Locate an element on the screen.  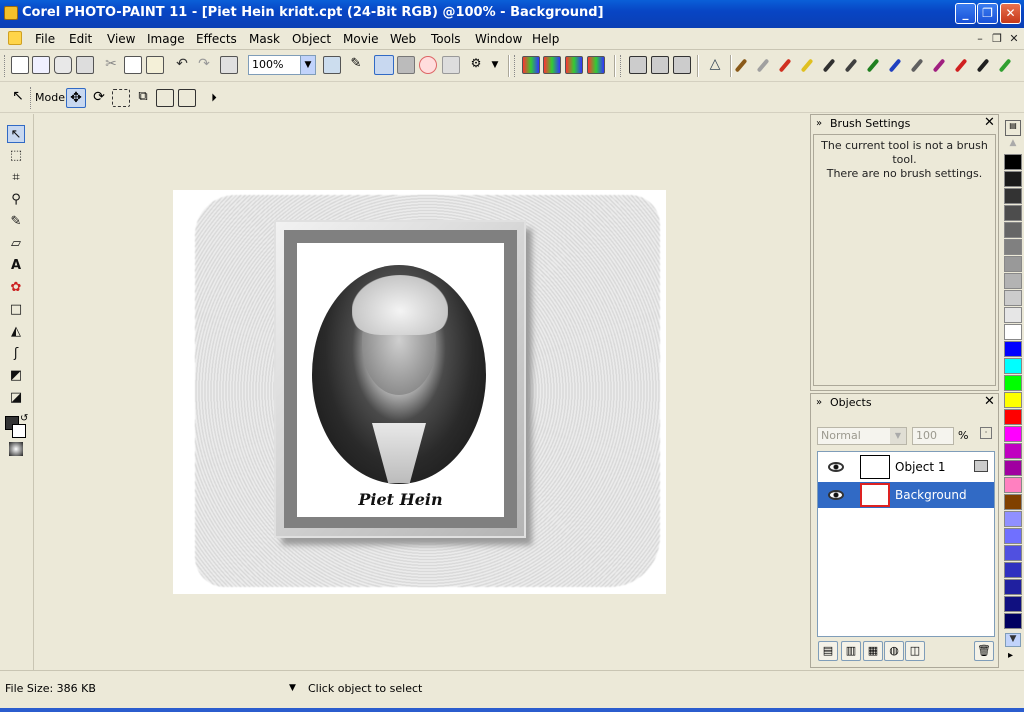
new-object-icon: ▤ is located at coordinates (828, 651).